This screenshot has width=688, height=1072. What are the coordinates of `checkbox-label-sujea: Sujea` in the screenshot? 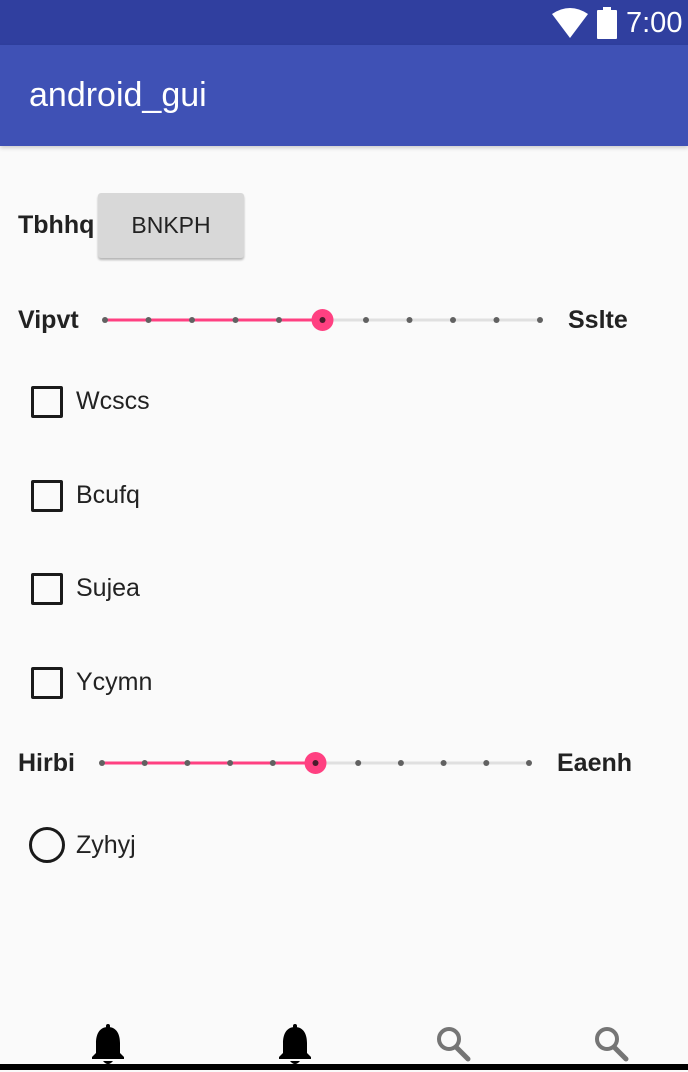 It's located at (108, 588).